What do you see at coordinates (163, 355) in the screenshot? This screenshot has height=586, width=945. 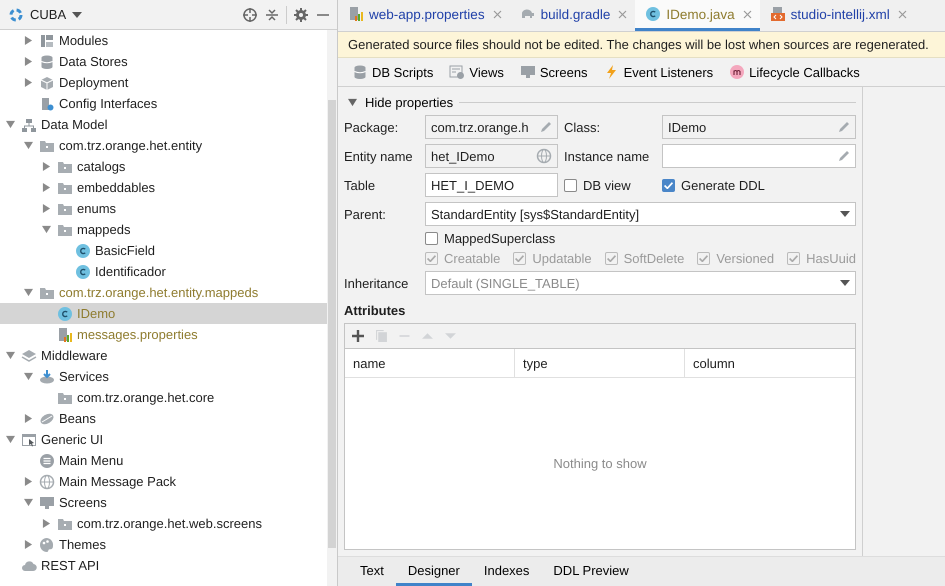 I see `tree-item: Middleware` at bounding box center [163, 355].